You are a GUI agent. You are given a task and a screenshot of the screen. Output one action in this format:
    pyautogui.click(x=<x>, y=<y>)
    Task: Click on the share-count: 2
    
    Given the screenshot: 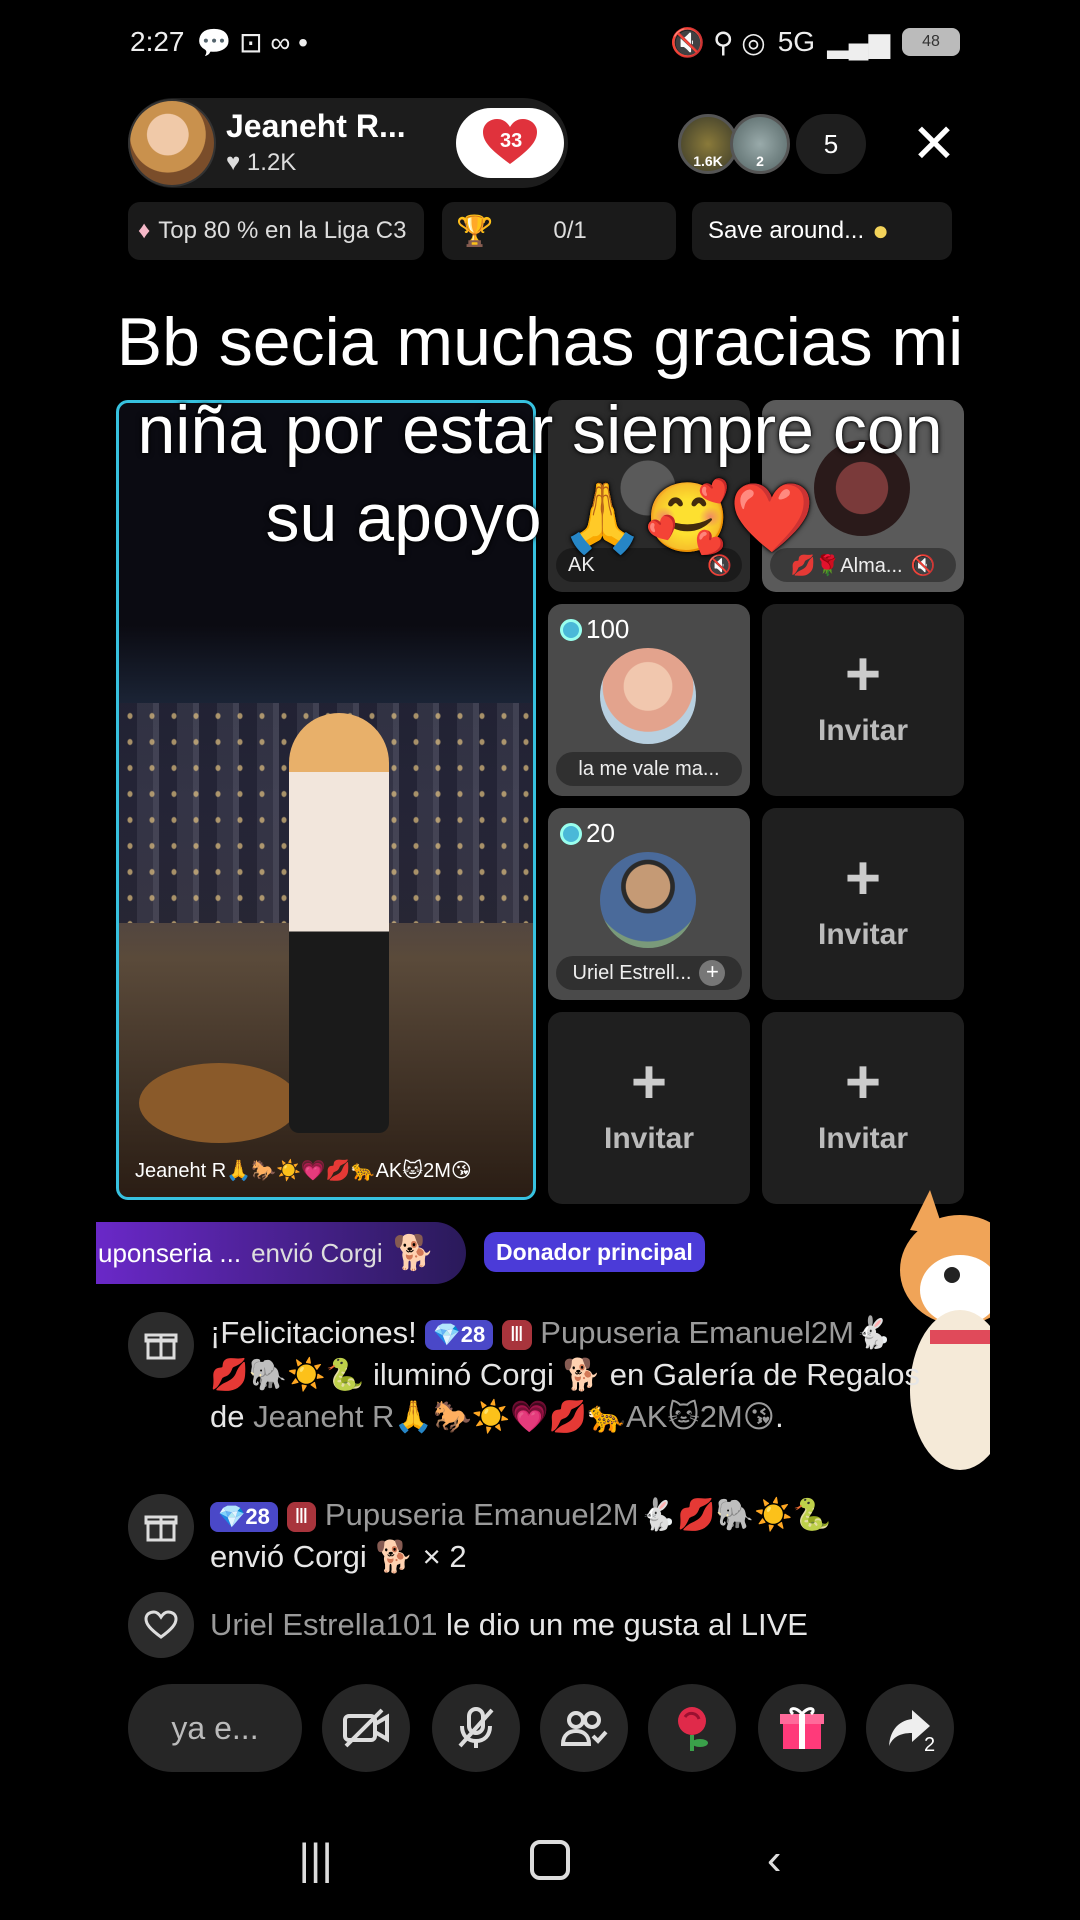 What is the action you would take?
    pyautogui.click(x=930, y=1745)
    